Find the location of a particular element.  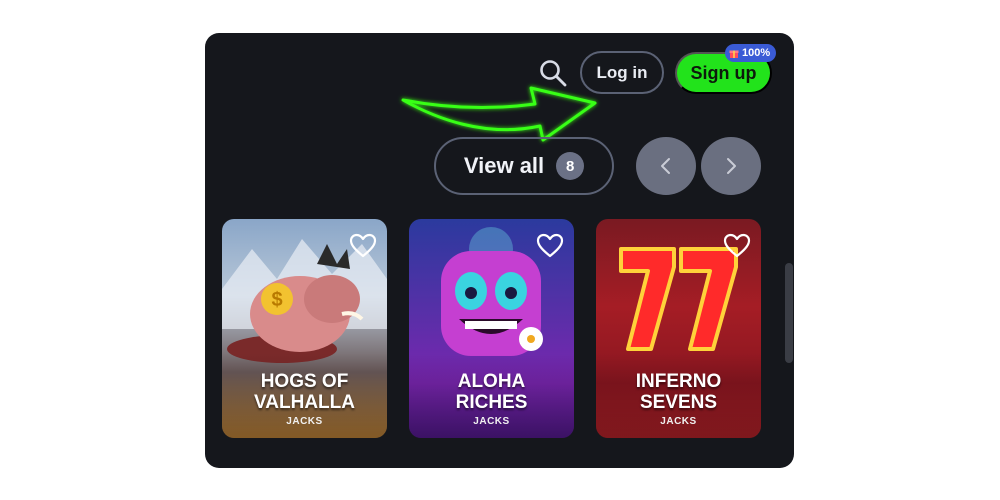

view-all-label: View all is located at coordinates (504, 165).